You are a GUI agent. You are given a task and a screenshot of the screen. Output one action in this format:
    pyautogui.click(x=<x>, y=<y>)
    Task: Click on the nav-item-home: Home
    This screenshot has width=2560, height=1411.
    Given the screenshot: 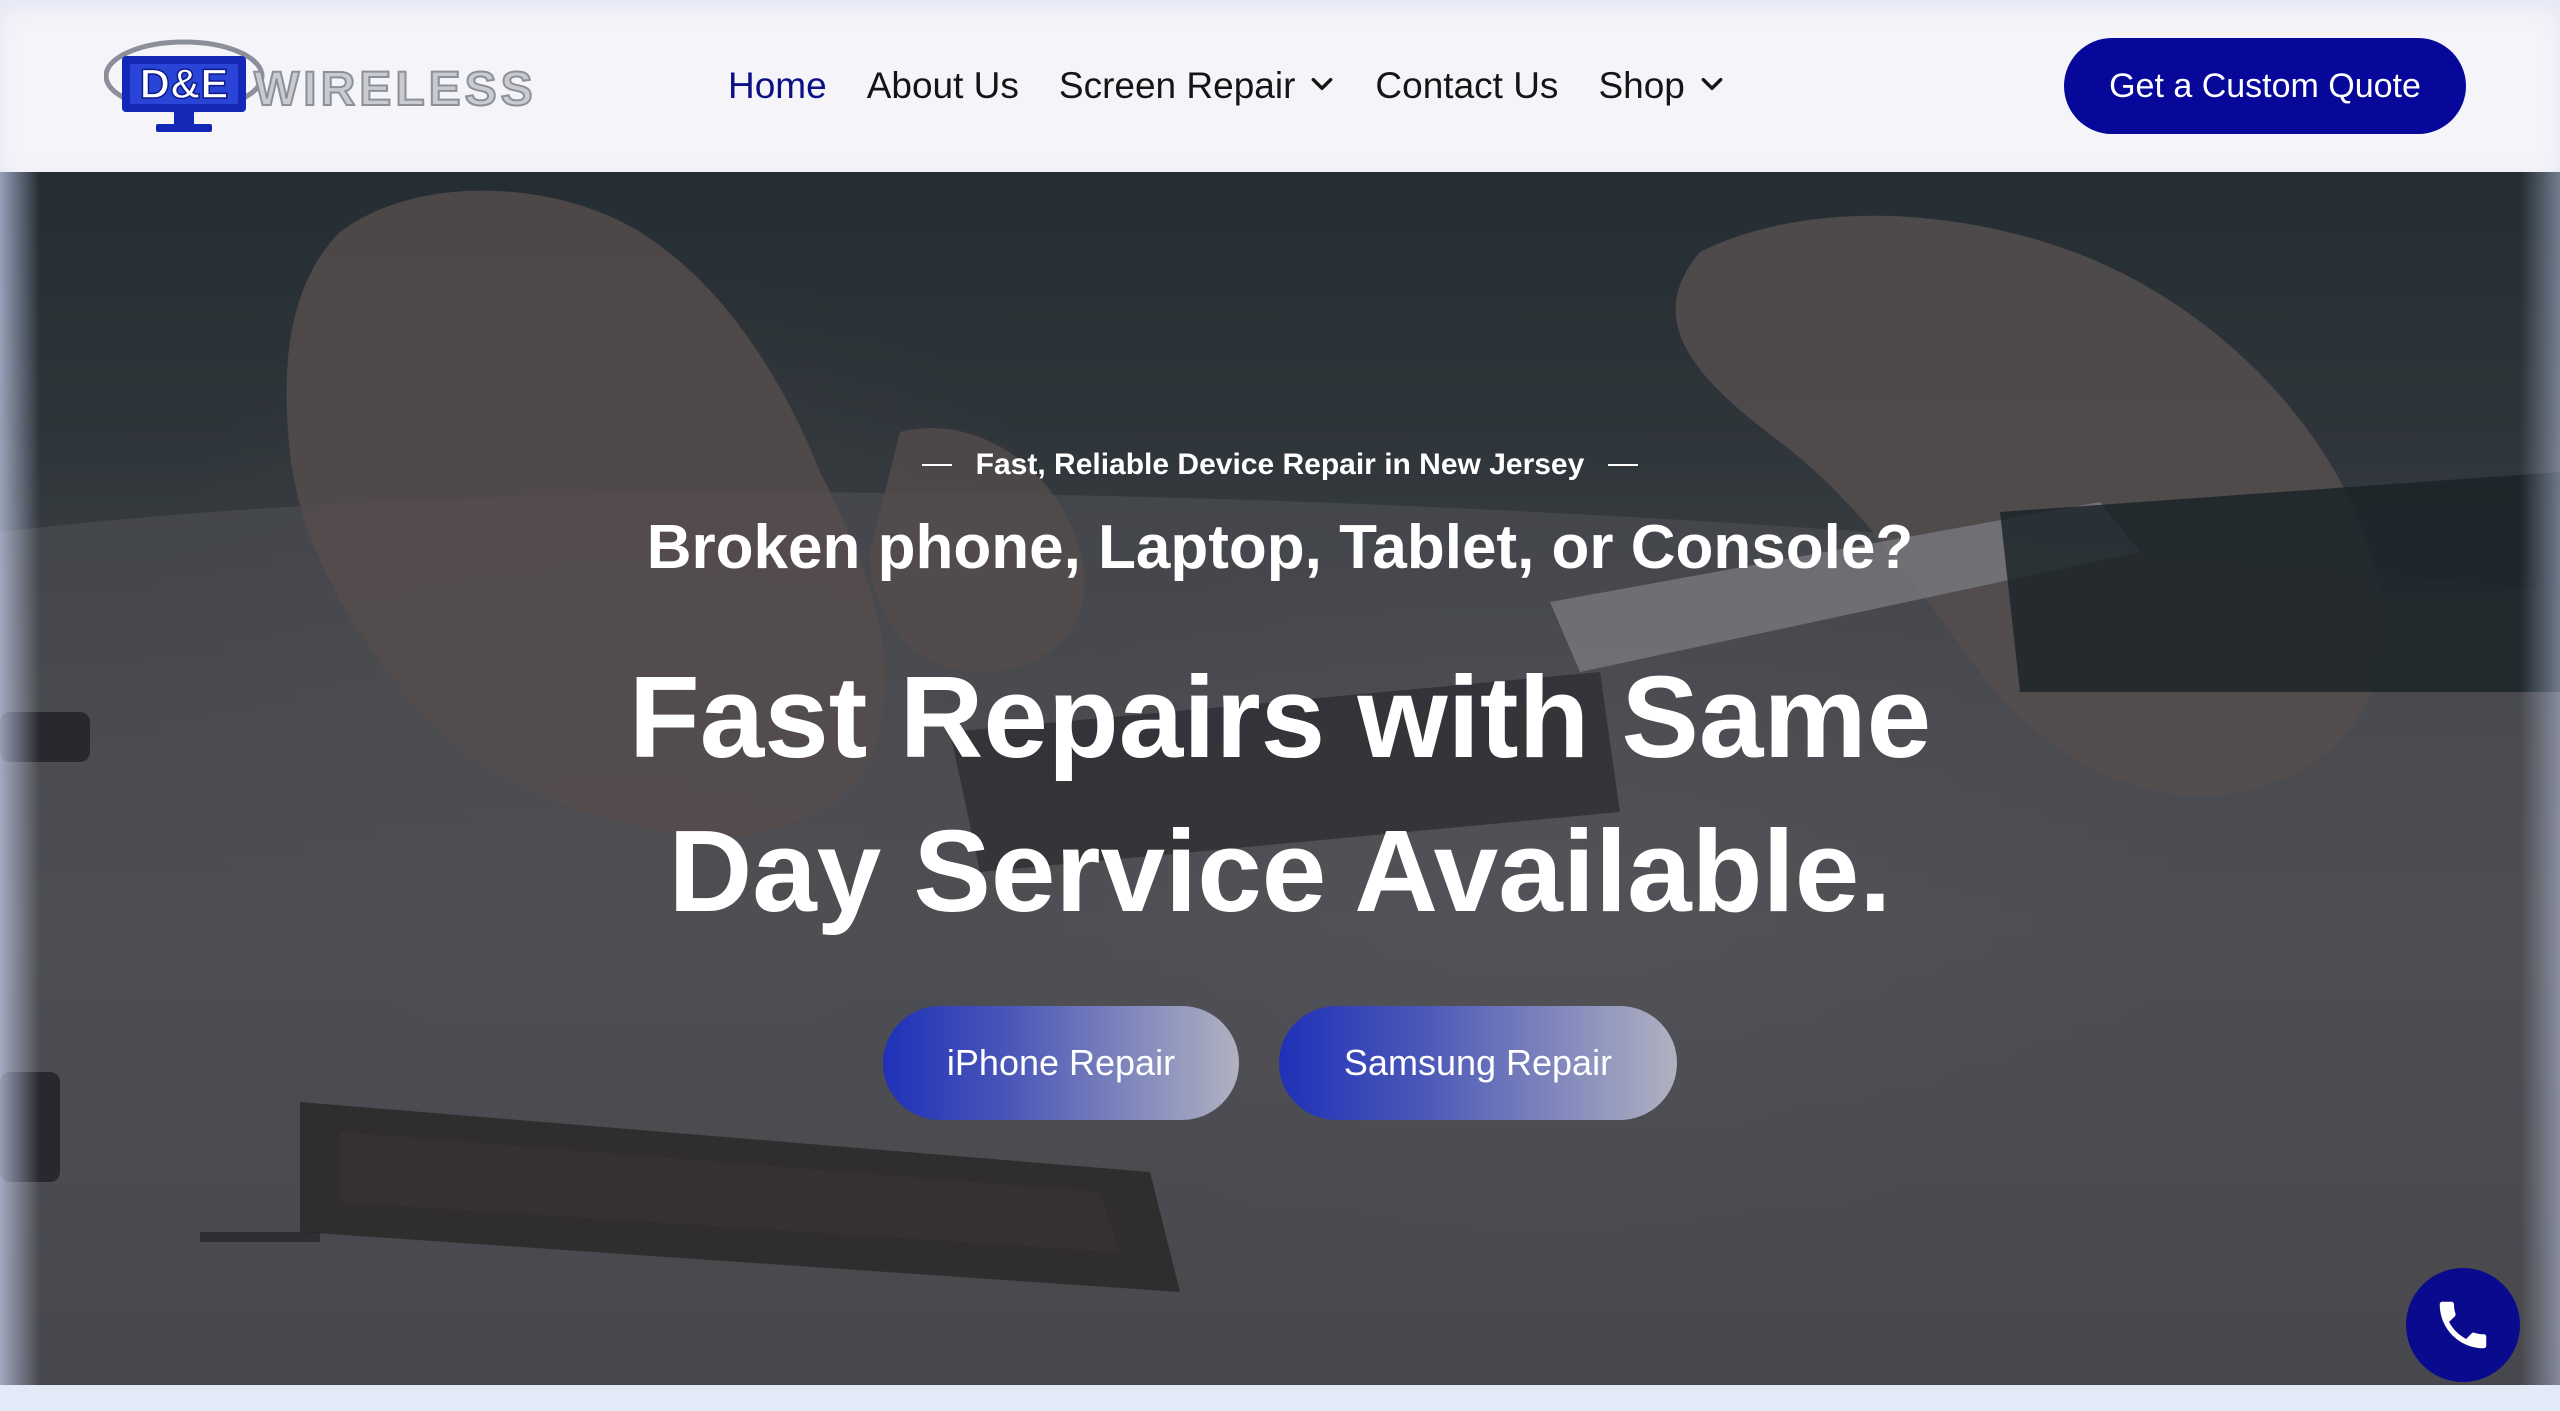 What is the action you would take?
    pyautogui.click(x=777, y=86)
    